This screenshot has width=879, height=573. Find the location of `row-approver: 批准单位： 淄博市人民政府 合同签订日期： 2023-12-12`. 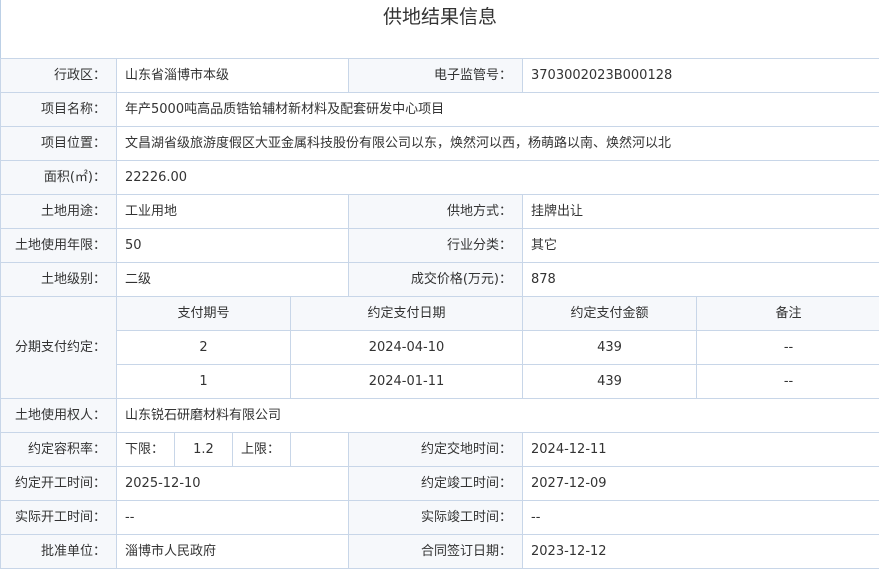

row-approver: 批准单位： 淄博市人民政府 合同签订日期： 2023-12-12 is located at coordinates (439, 551).